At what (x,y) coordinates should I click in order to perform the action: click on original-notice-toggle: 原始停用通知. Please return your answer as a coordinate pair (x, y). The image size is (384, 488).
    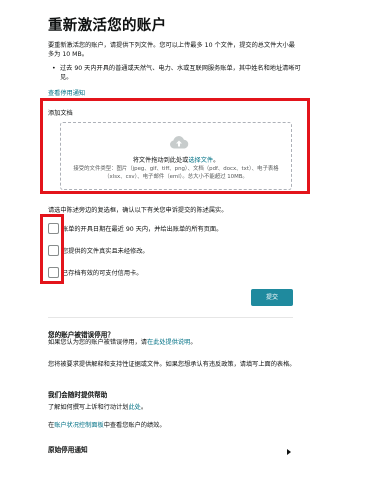
    Looking at the image, I should click on (68, 449).